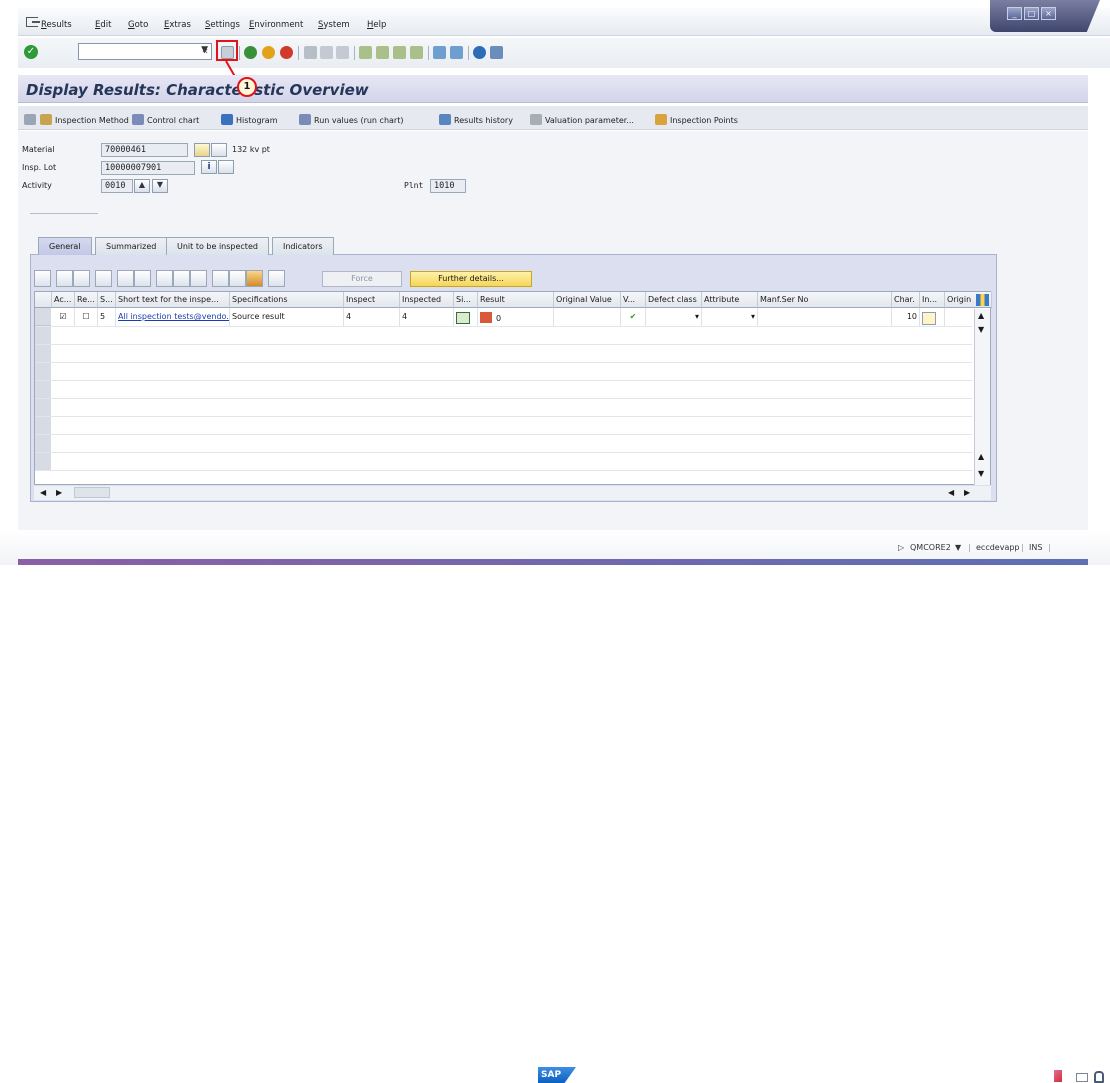 The width and height of the screenshot is (1110, 1083). What do you see at coordinates (365, 52) in the screenshot?
I see `first-page-icon` at bounding box center [365, 52].